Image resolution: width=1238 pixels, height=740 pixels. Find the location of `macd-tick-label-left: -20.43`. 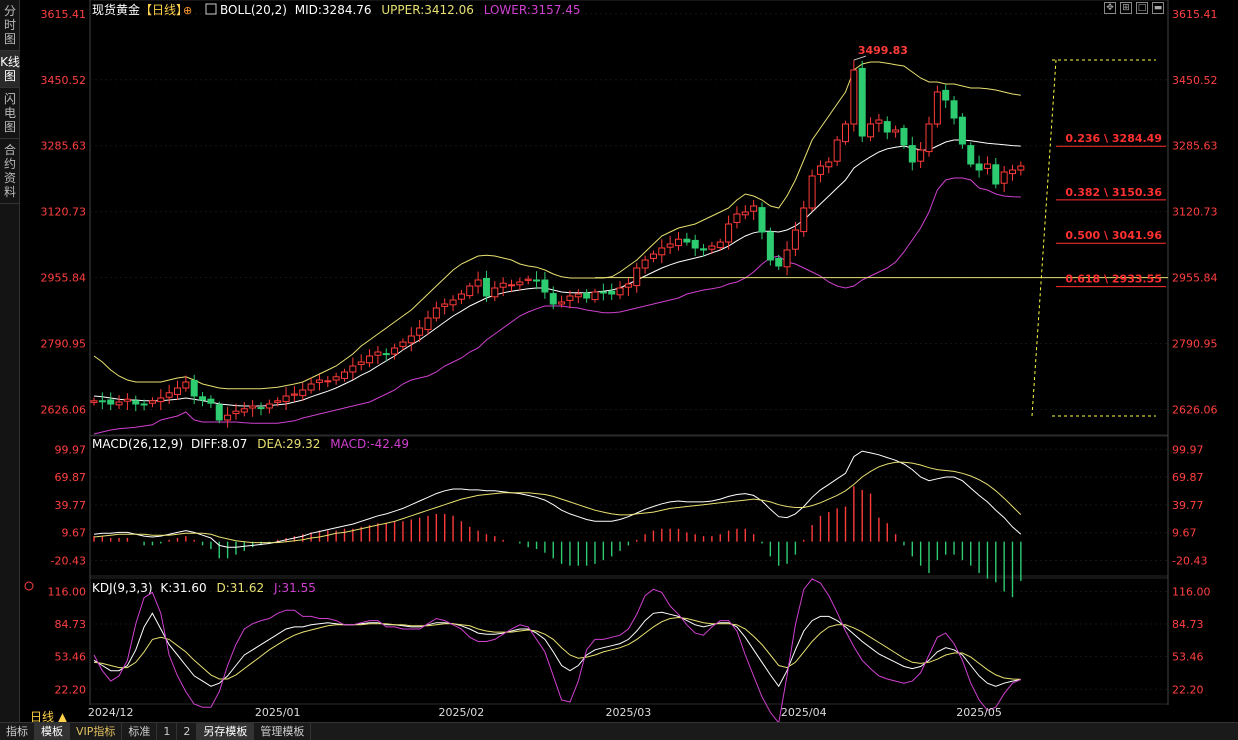

macd-tick-label-left: -20.43 is located at coordinates (68, 561).